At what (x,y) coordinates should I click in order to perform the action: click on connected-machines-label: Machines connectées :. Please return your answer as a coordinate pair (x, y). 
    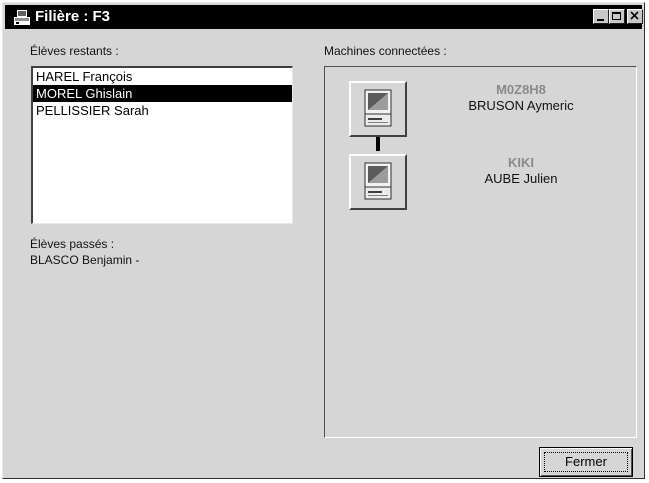
    Looking at the image, I should click on (385, 51).